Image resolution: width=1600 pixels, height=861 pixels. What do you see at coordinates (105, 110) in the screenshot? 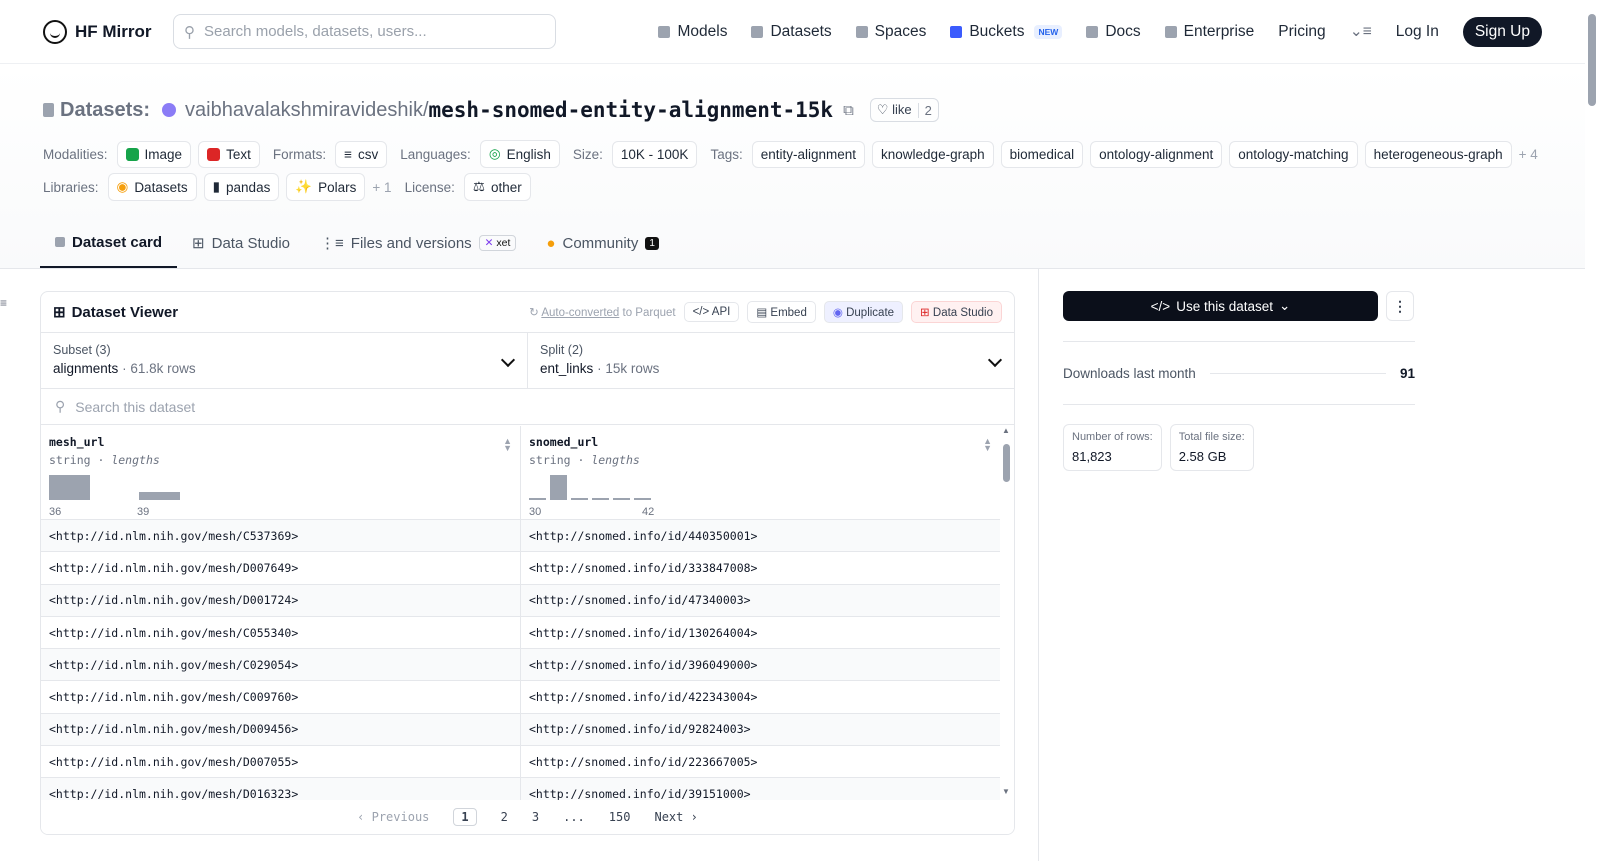
I see `datasets-prefix: Datasets:` at bounding box center [105, 110].